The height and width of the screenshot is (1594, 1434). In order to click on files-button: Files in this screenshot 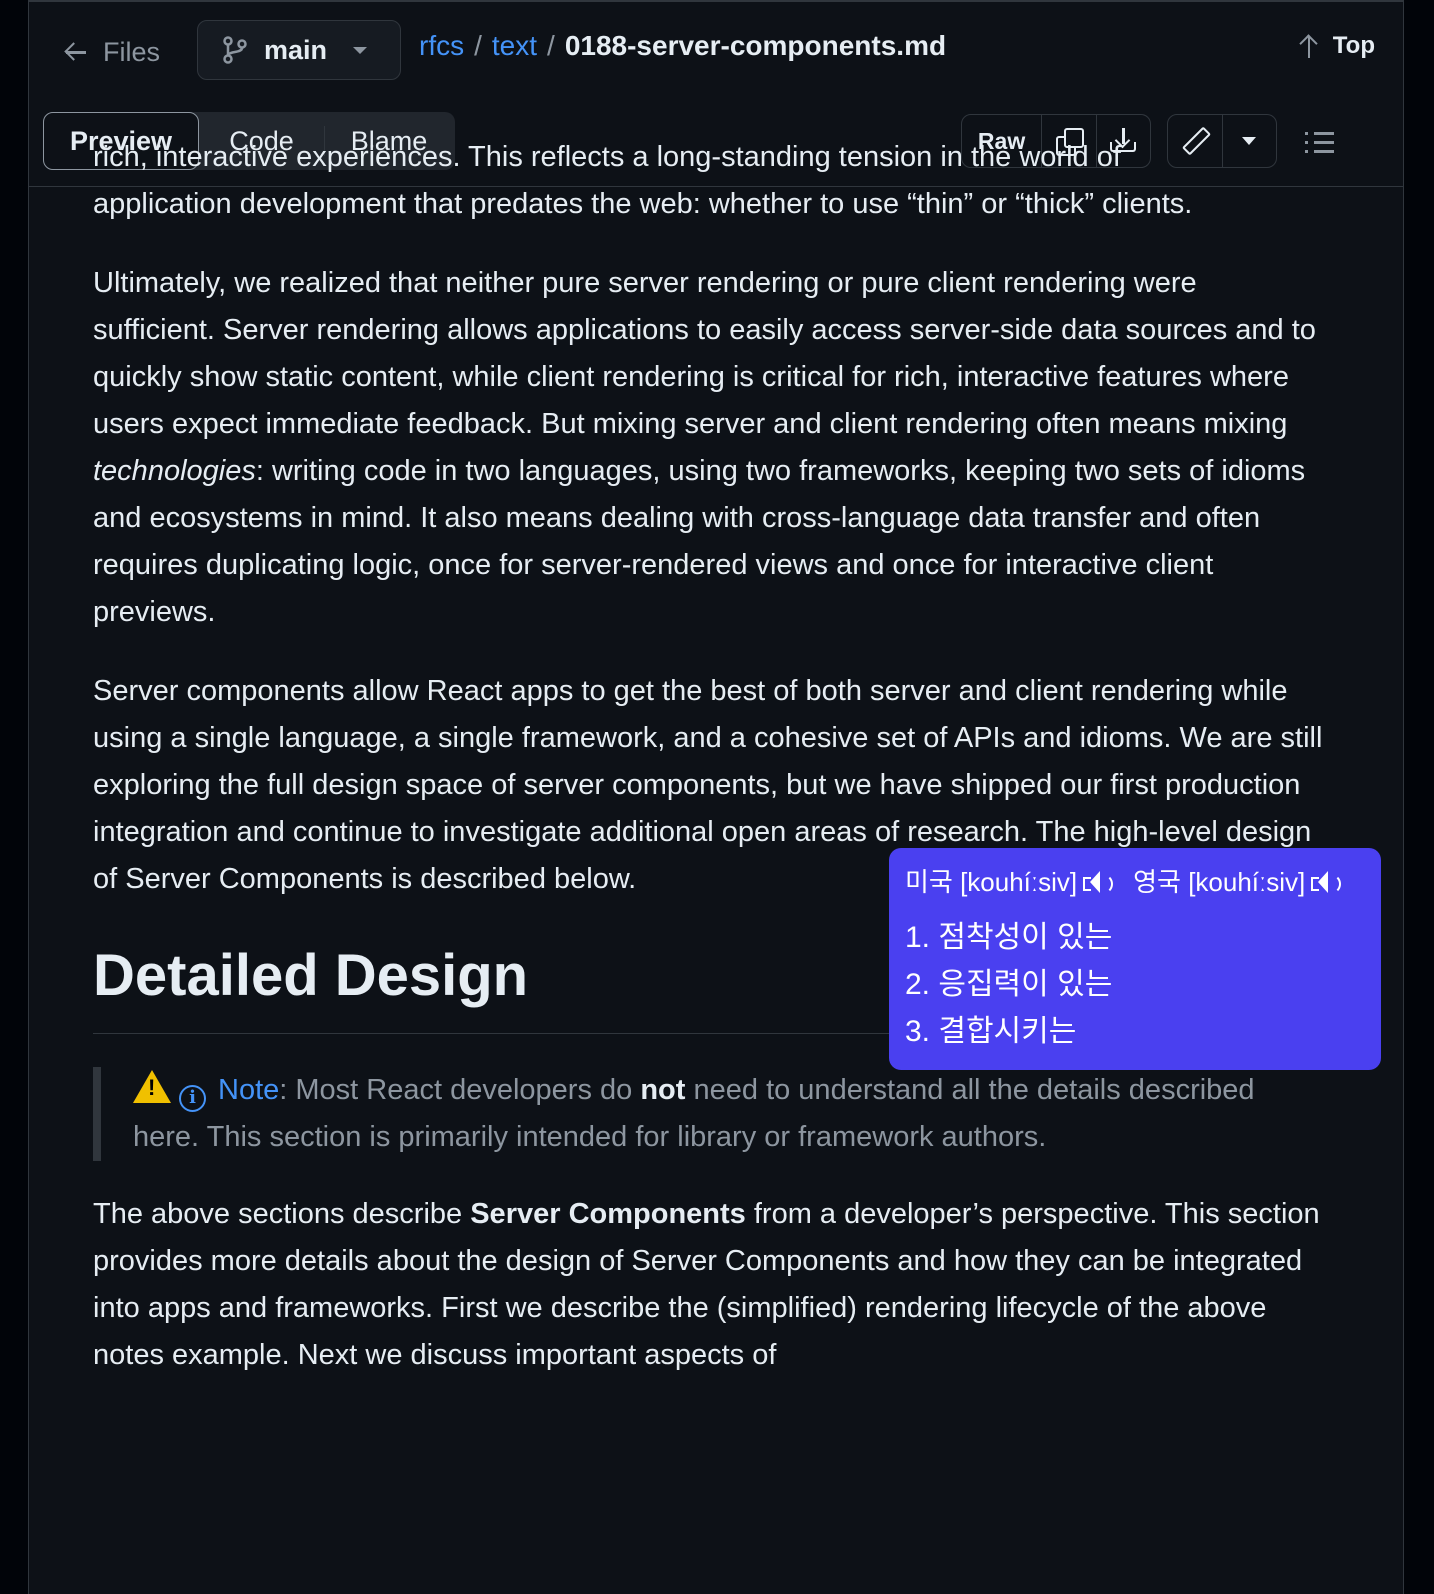, I will do `click(112, 52)`.